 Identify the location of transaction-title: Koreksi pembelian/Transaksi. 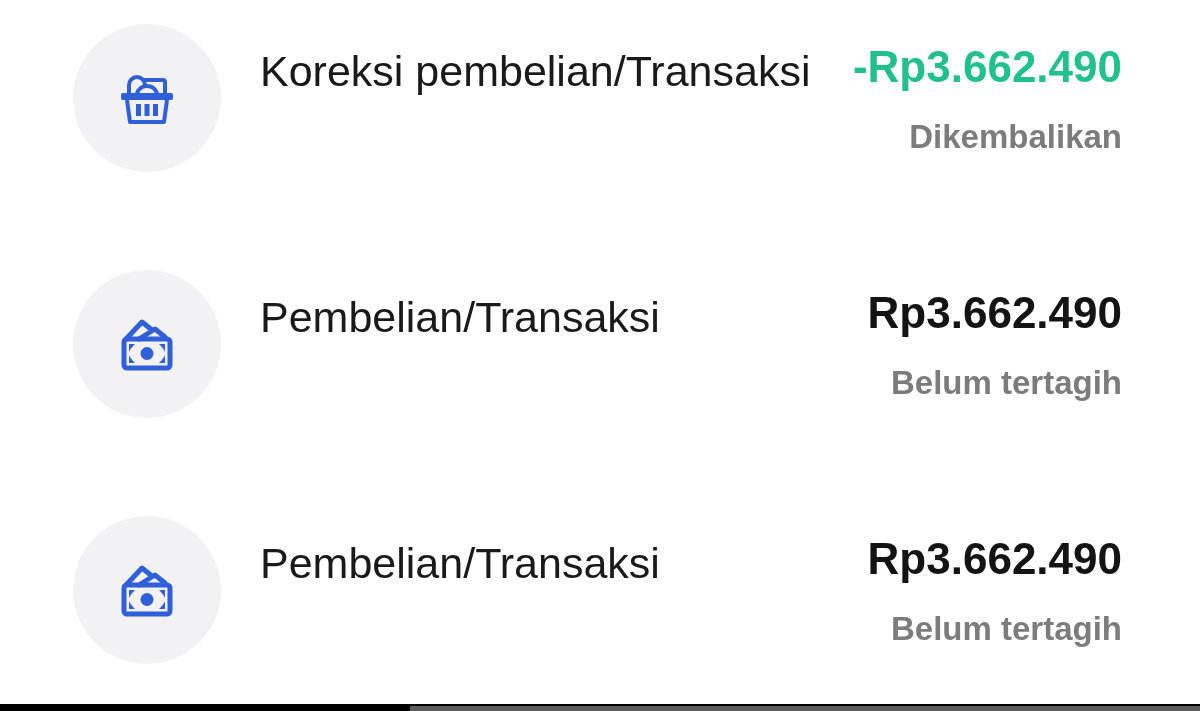
(535, 71).